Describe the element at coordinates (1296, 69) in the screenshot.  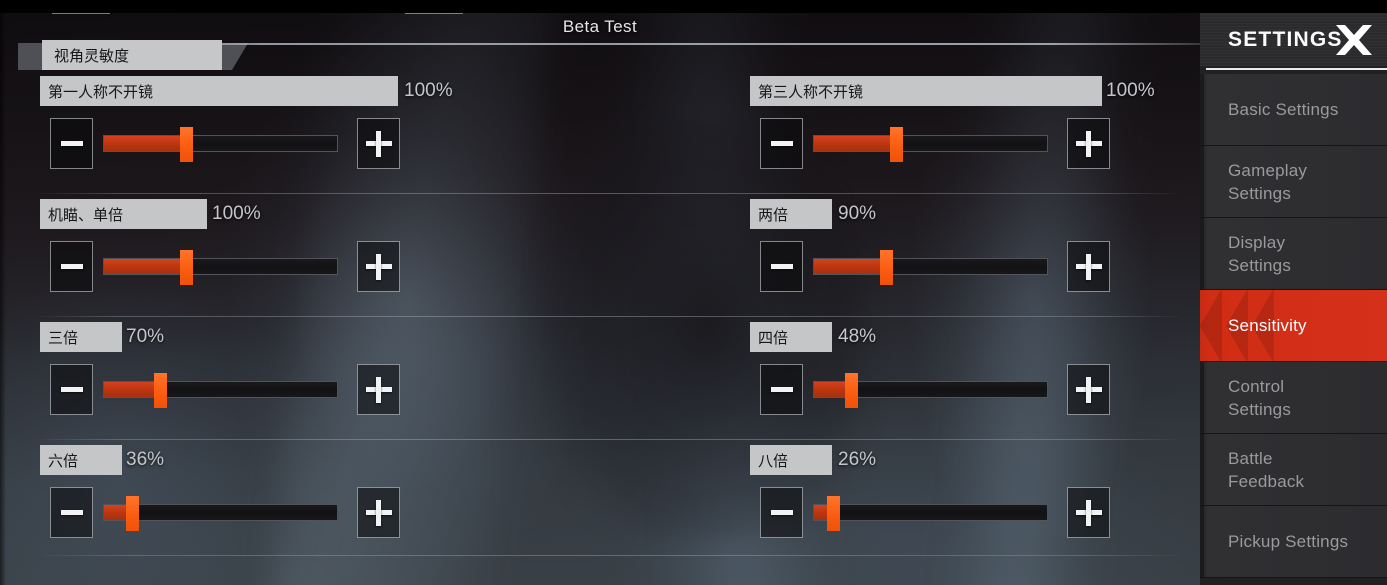
I see `sidebar-header-rule` at that location.